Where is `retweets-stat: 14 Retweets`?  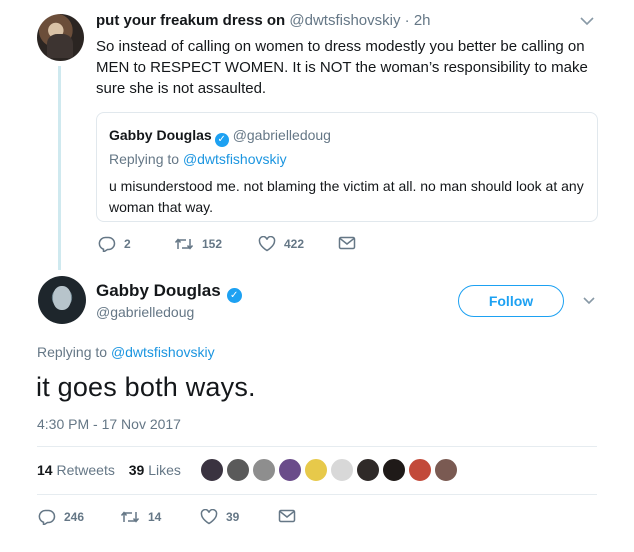 retweets-stat: 14 Retweets is located at coordinates (76, 470).